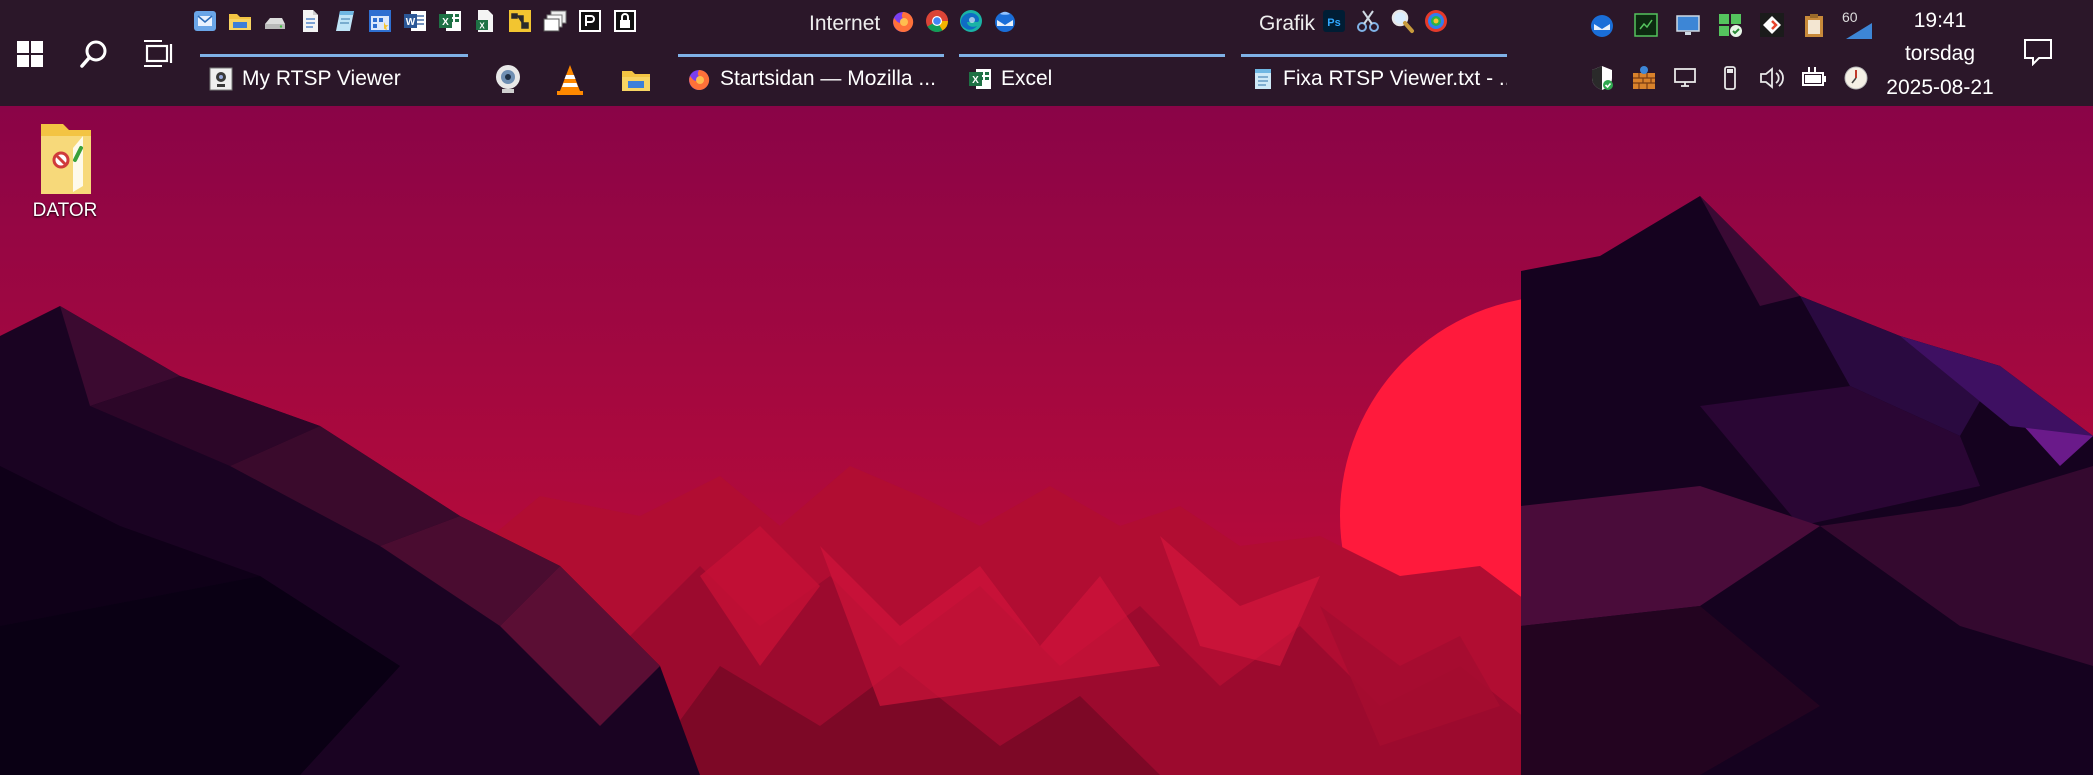  What do you see at coordinates (699, 79) in the screenshot?
I see `firefox-icon` at bounding box center [699, 79].